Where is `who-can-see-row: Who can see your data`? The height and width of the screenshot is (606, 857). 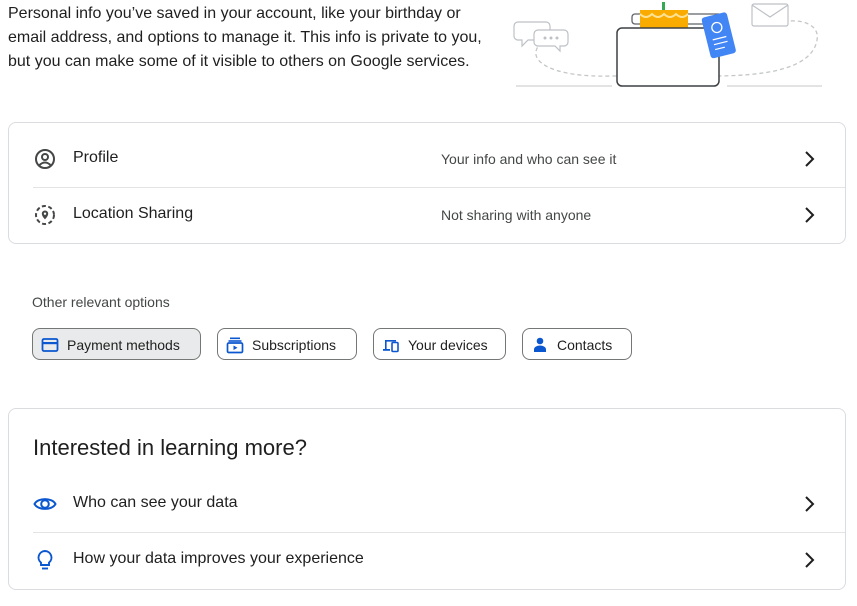 who-can-see-row: Who can see your data is located at coordinates (427, 504).